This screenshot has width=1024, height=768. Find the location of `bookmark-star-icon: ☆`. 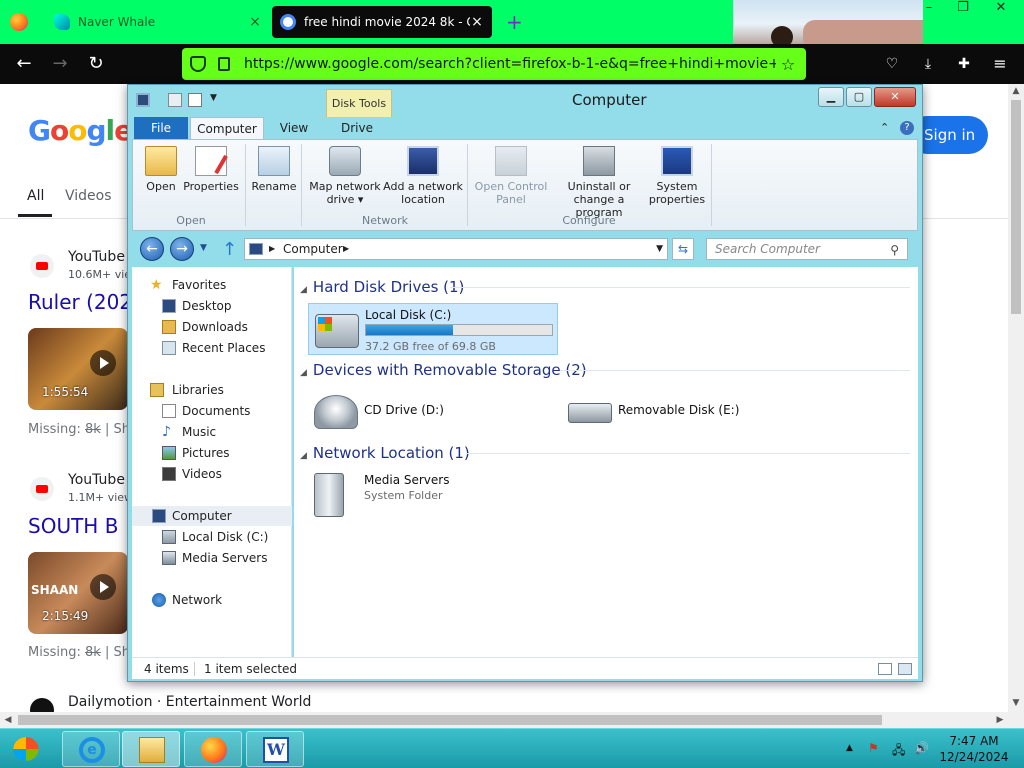

bookmark-star-icon: ☆ is located at coordinates (788, 64).